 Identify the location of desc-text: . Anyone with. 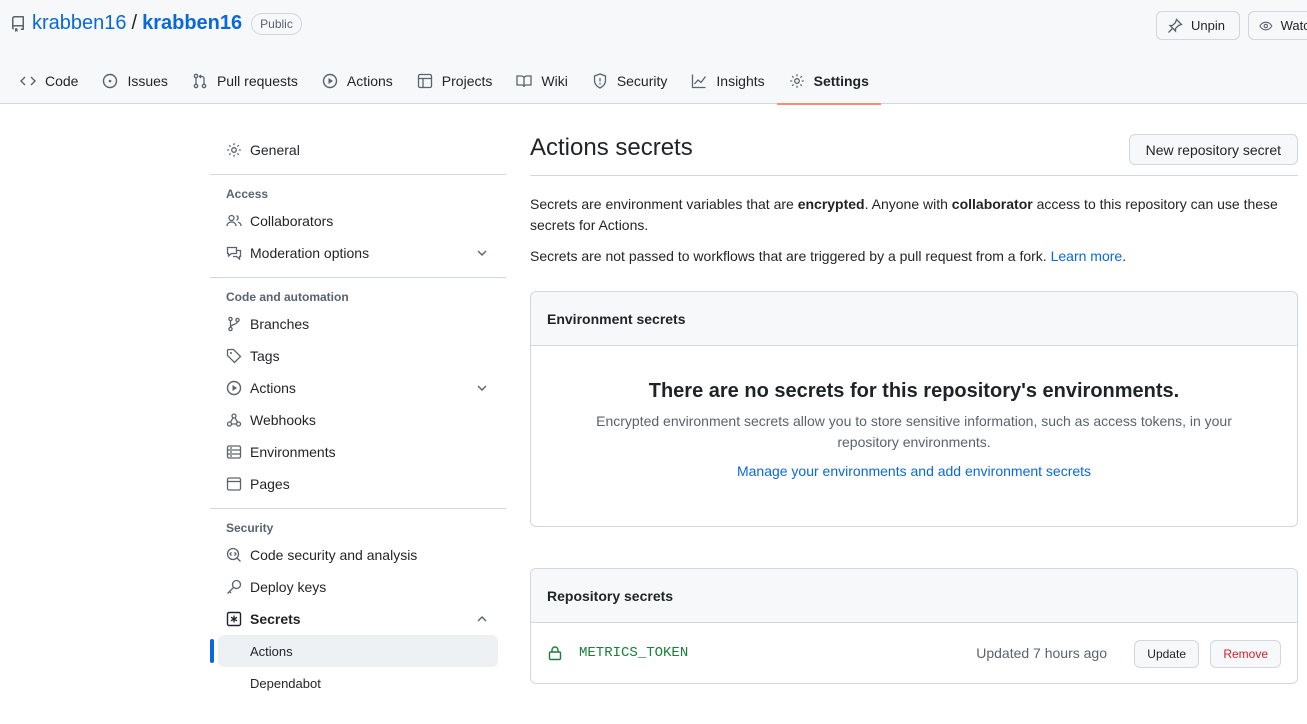
(908, 204).